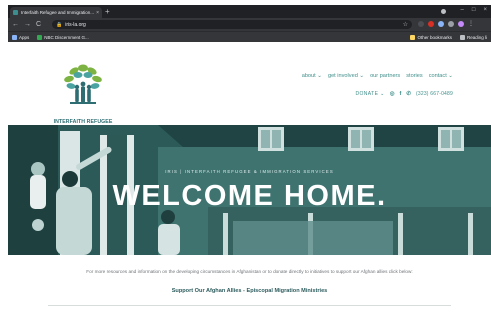  I want to click on nav-stories: stories, so click(414, 76).